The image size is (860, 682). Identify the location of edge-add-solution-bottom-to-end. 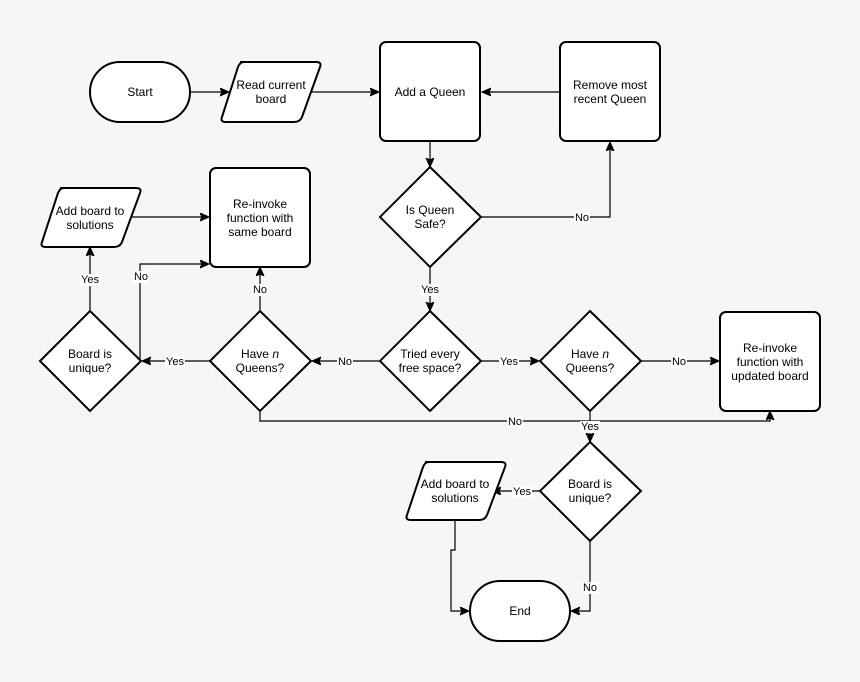
(459, 565).